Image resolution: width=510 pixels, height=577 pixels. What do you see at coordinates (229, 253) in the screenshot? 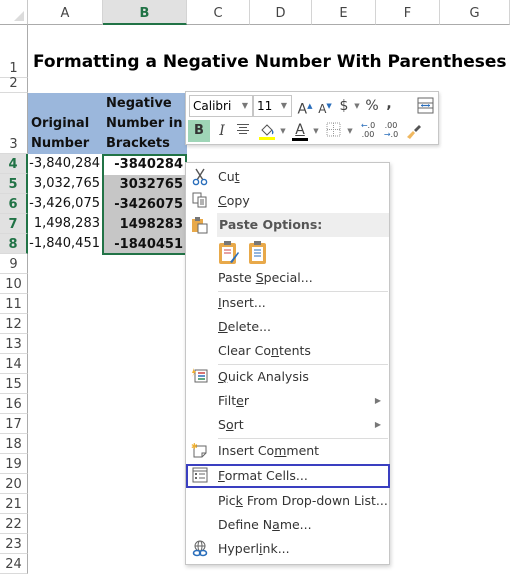
I see `paste-keep-formatting-button` at bounding box center [229, 253].